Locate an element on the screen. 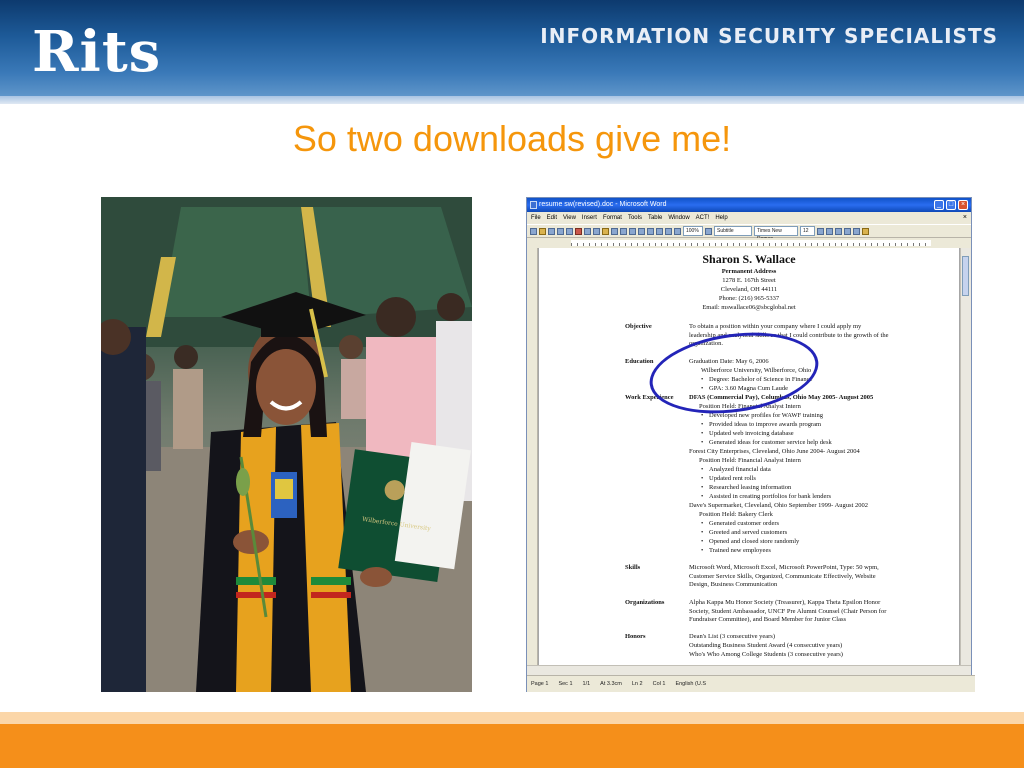 The height and width of the screenshot is (768, 1024). menu-insert: Insert is located at coordinates (589, 218).